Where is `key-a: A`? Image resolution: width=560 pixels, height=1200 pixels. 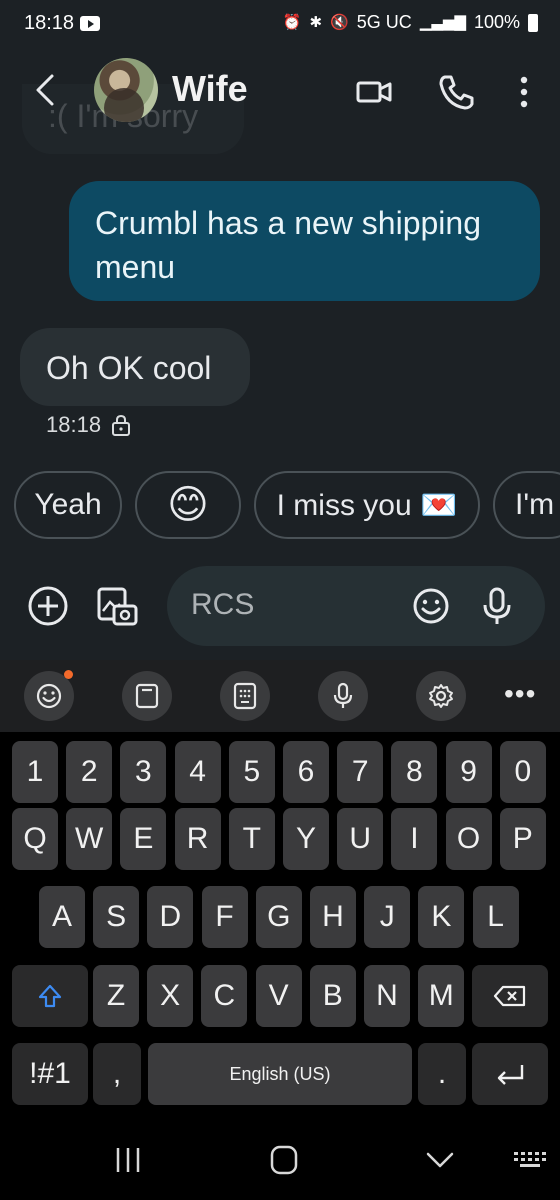
key-a: A is located at coordinates (62, 917).